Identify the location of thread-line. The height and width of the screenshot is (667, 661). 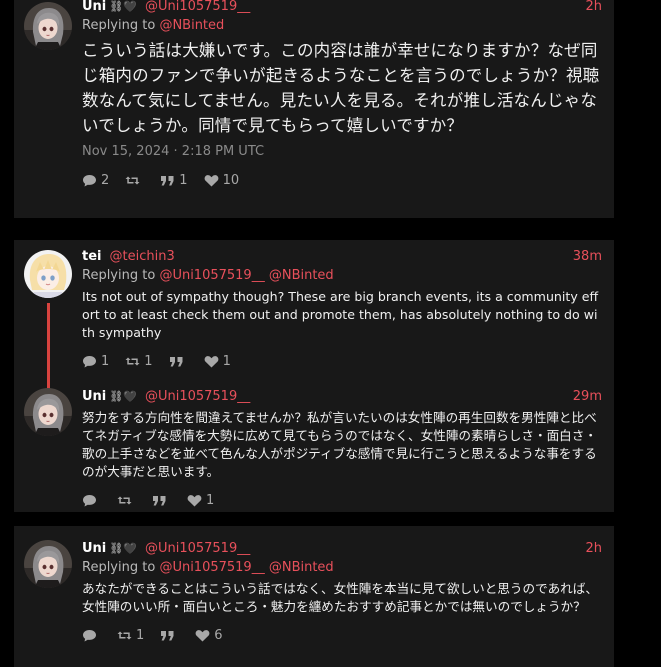
(48, 346).